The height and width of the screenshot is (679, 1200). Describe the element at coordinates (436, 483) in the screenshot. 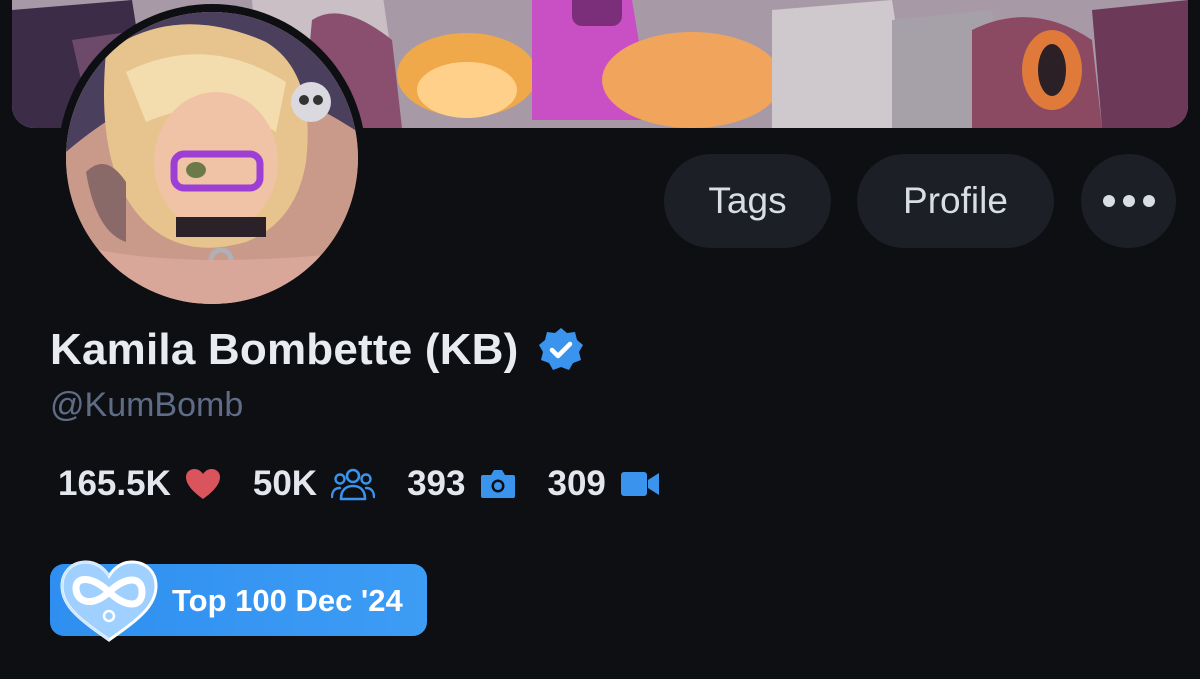

I see `photos-count: 393` at that location.